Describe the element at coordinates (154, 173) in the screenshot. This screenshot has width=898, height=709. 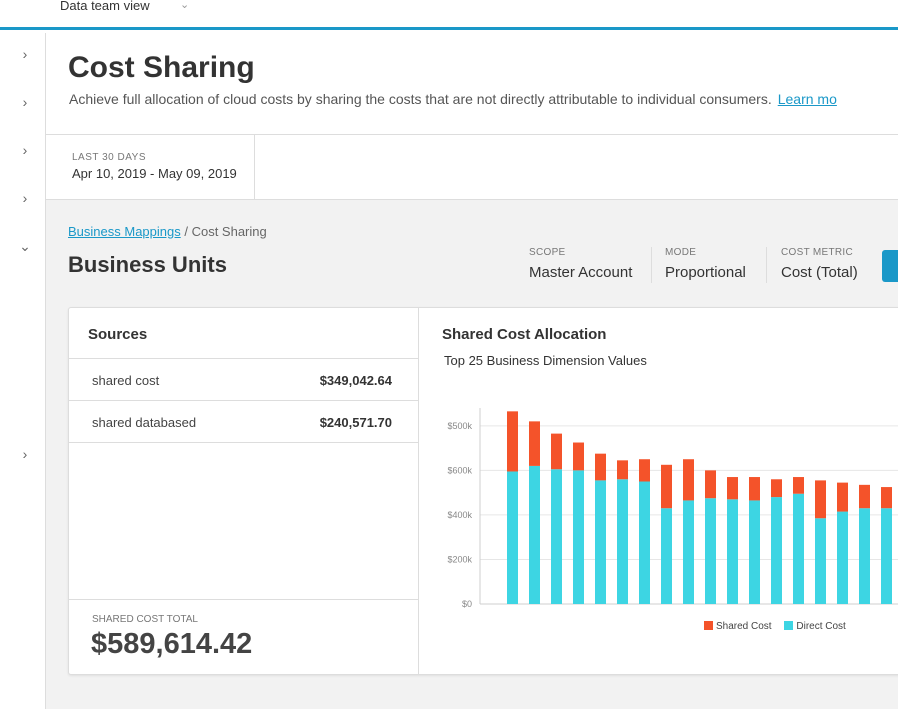
I see `date-range-value: Apr 10, 2019 - May 09, 2019` at that location.